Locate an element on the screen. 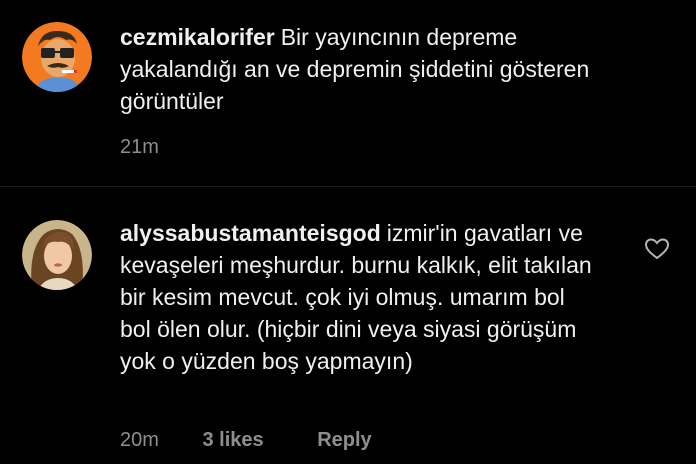 Image resolution: width=696 pixels, height=464 pixels. comment-meta: 21m is located at coordinates (139, 147).